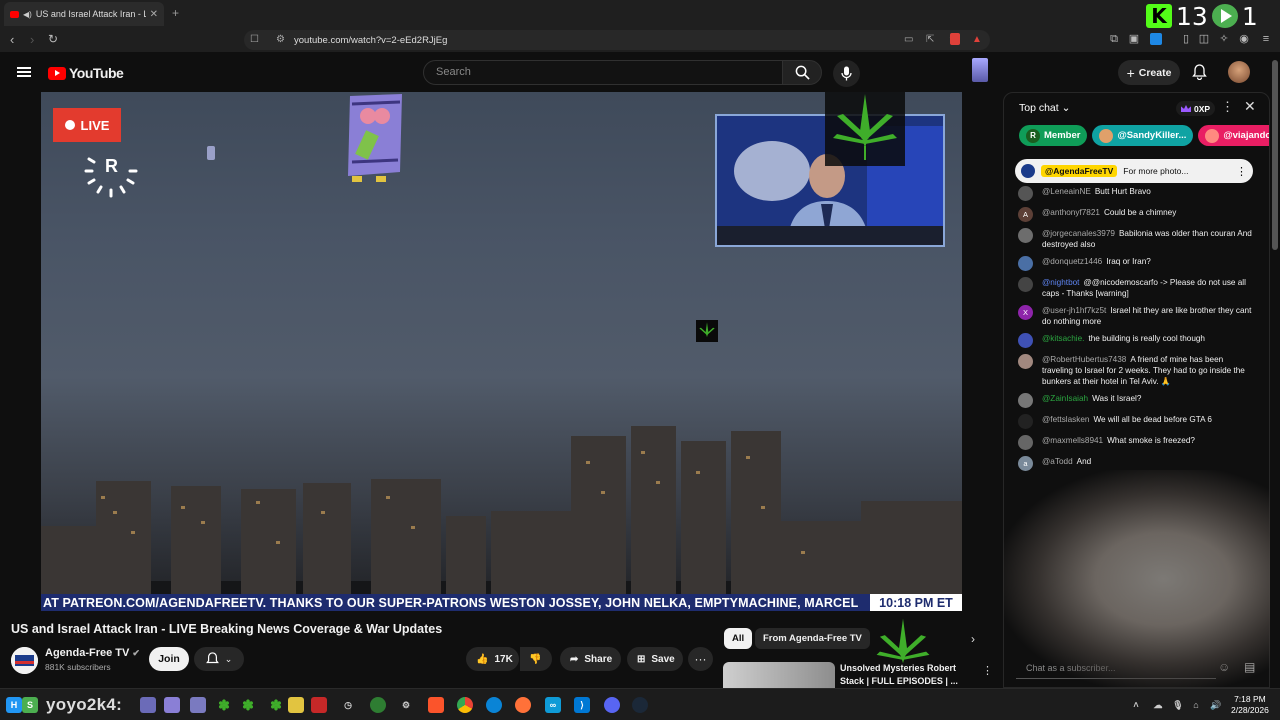 The image size is (1280, 720). Describe the element at coordinates (1136, 214) in the screenshot. I see `chat-message: A @anthonyf7821 Could be a chimney` at that location.